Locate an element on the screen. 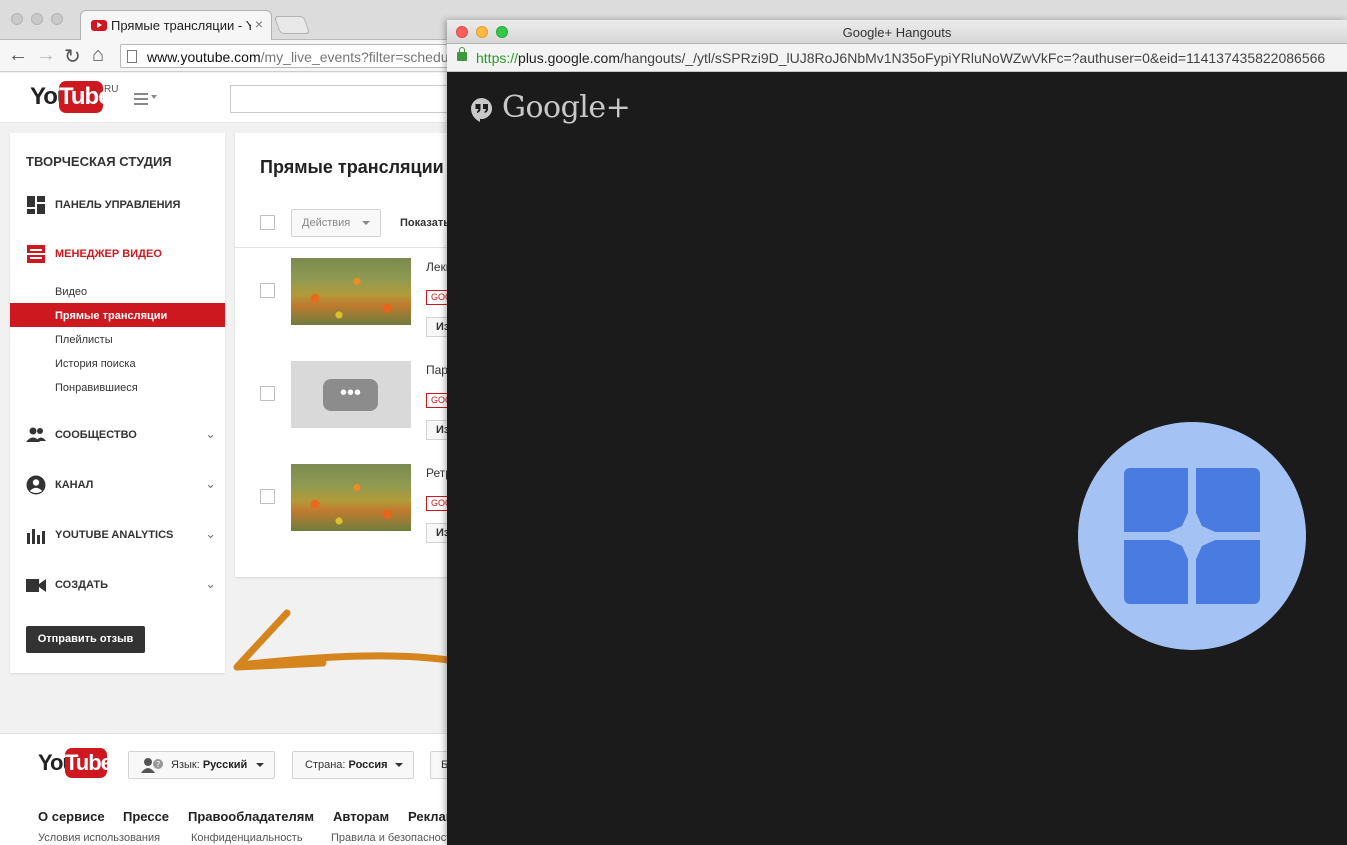 The height and width of the screenshot is (845, 1347). sub-item-search-history: История поиска is located at coordinates (95, 364).